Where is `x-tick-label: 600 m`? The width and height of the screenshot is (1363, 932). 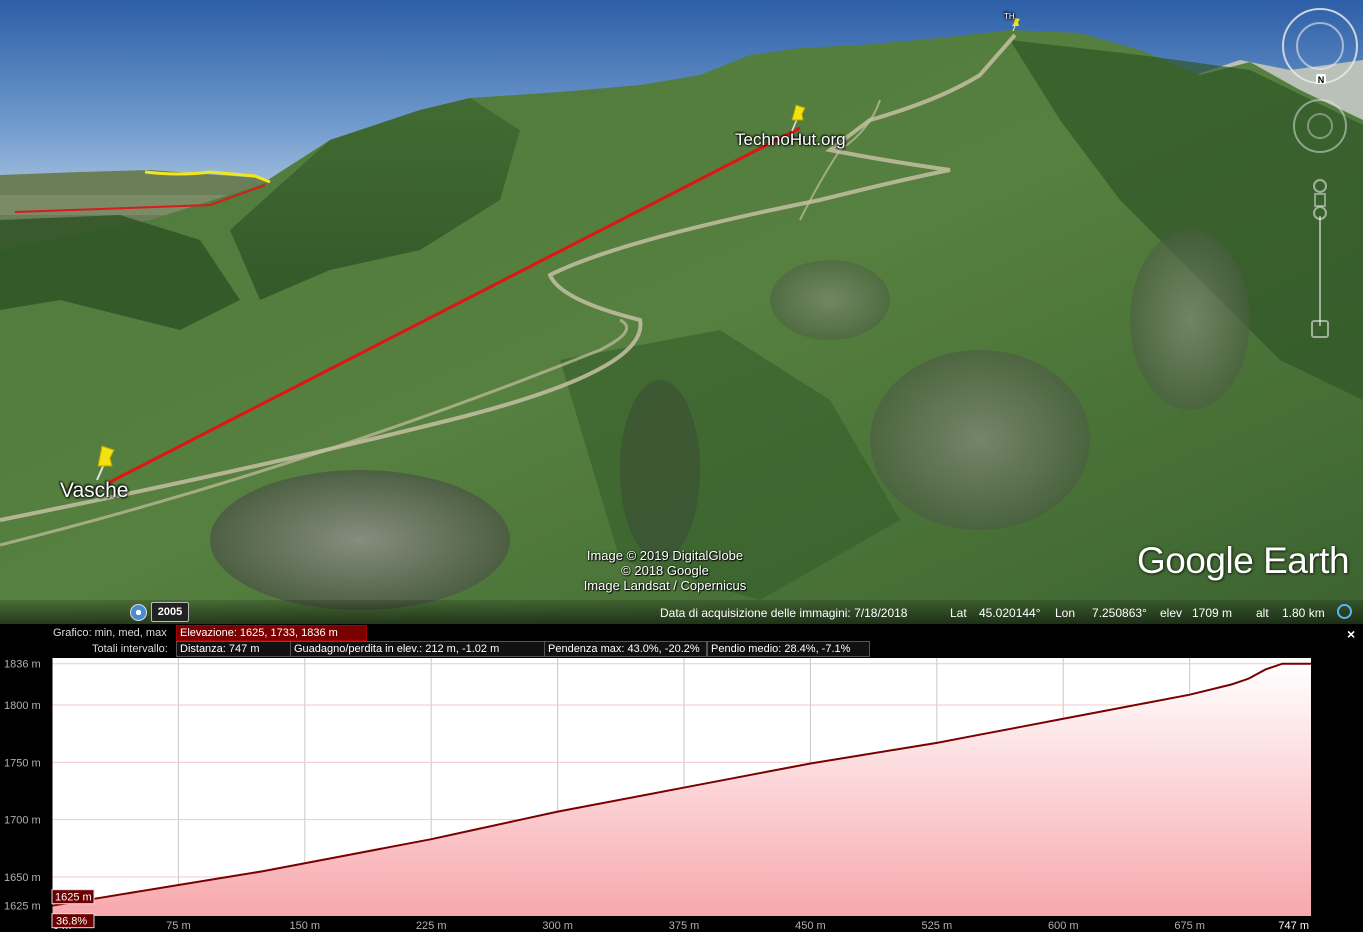 x-tick-label: 600 m is located at coordinates (1063, 926).